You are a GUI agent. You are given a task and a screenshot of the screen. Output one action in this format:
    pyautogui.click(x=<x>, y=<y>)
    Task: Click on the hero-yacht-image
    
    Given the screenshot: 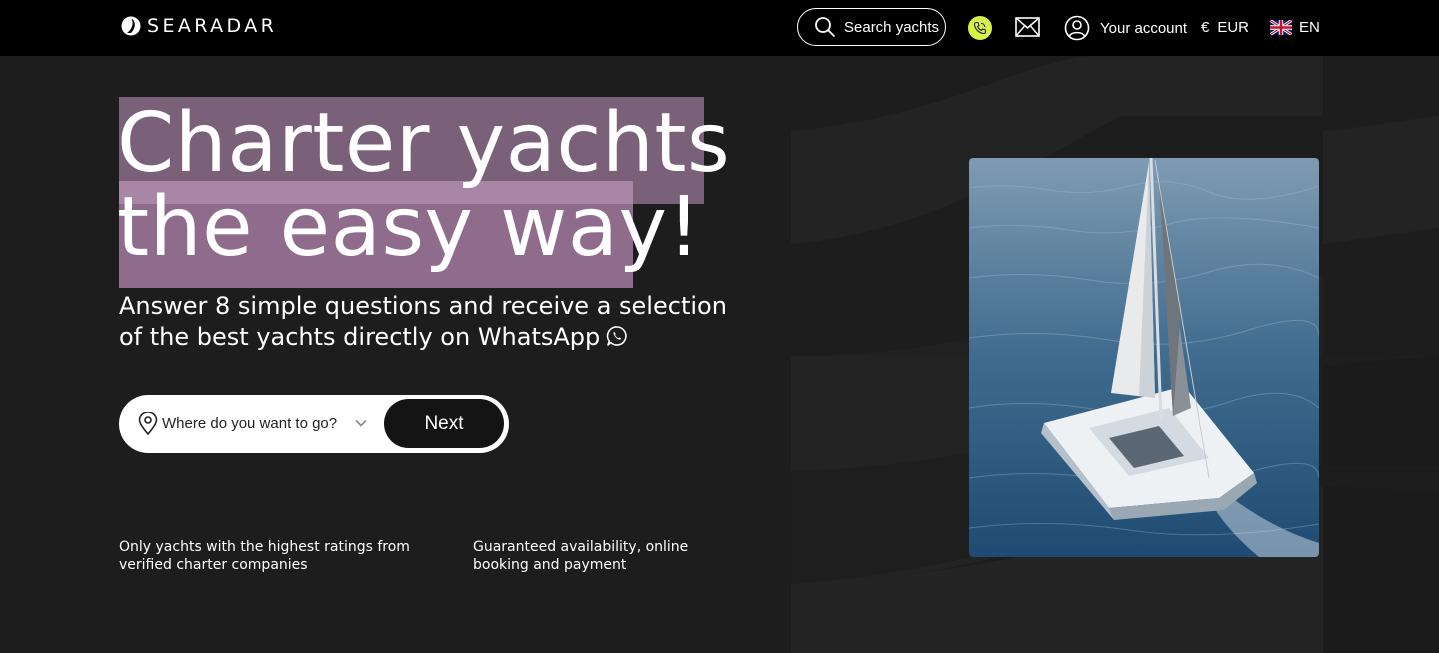 What is the action you would take?
    pyautogui.click(x=1144, y=357)
    